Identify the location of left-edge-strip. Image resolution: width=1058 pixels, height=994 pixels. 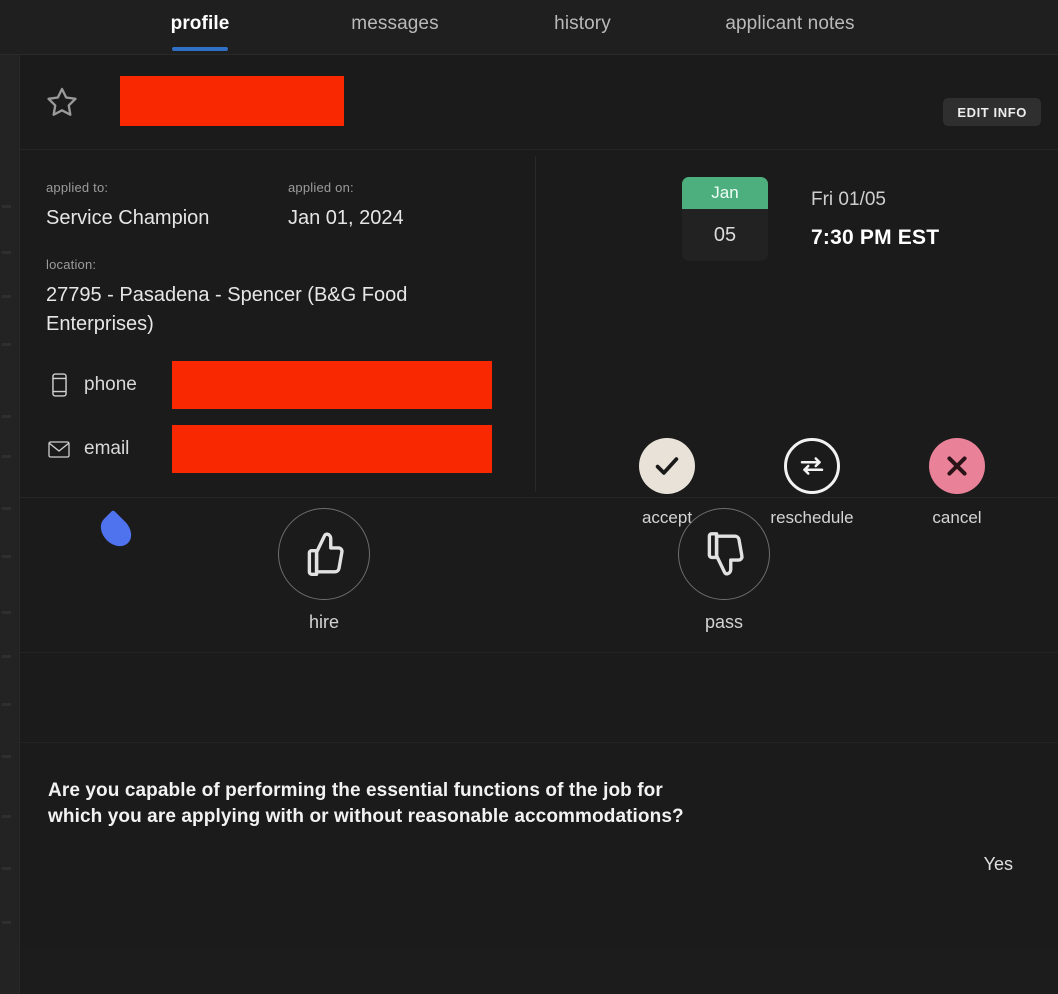
(10, 524).